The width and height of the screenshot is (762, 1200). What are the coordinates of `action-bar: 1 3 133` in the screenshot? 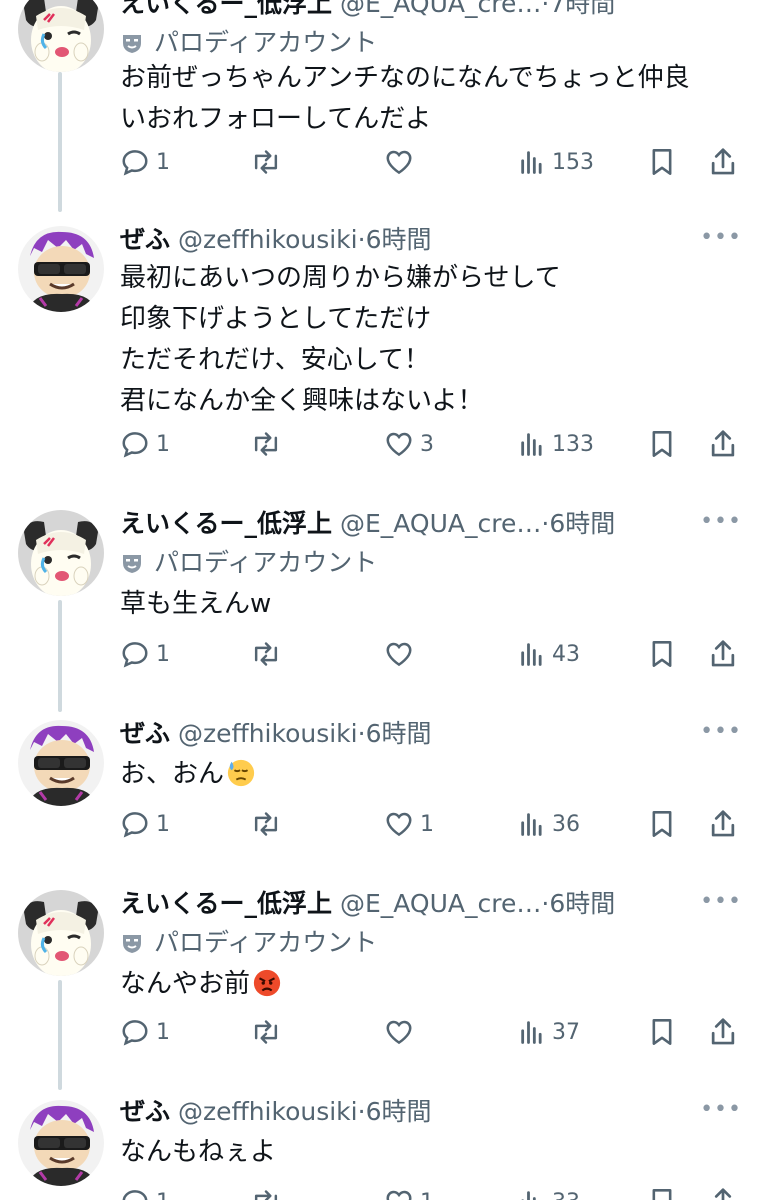 It's located at (431, 444).